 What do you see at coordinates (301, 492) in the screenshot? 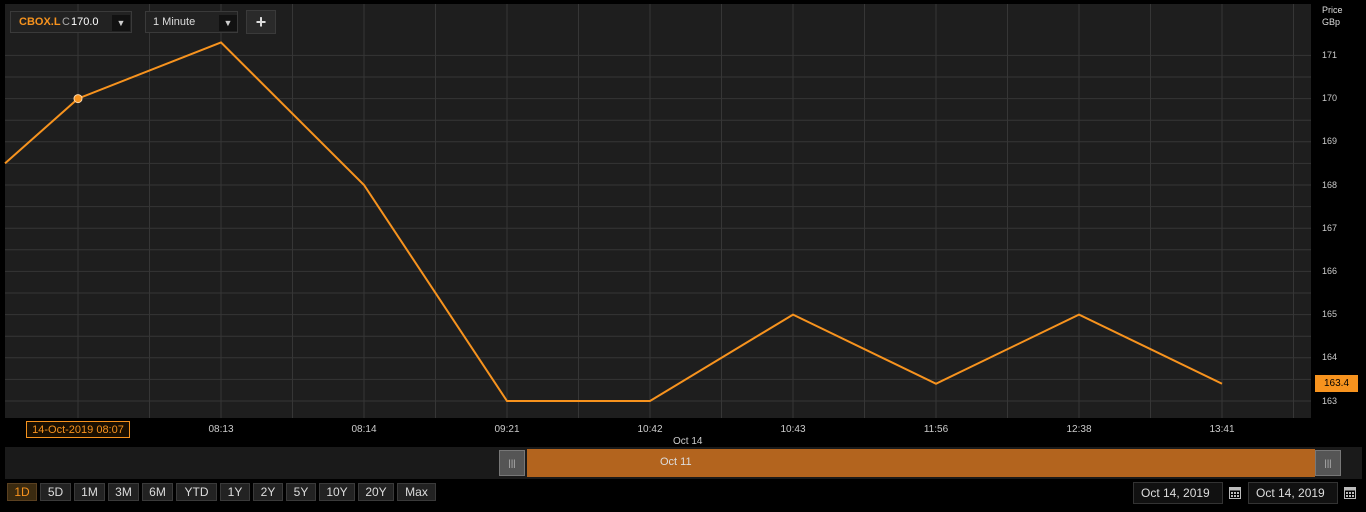
I see `range-button-5y: 5Y` at bounding box center [301, 492].